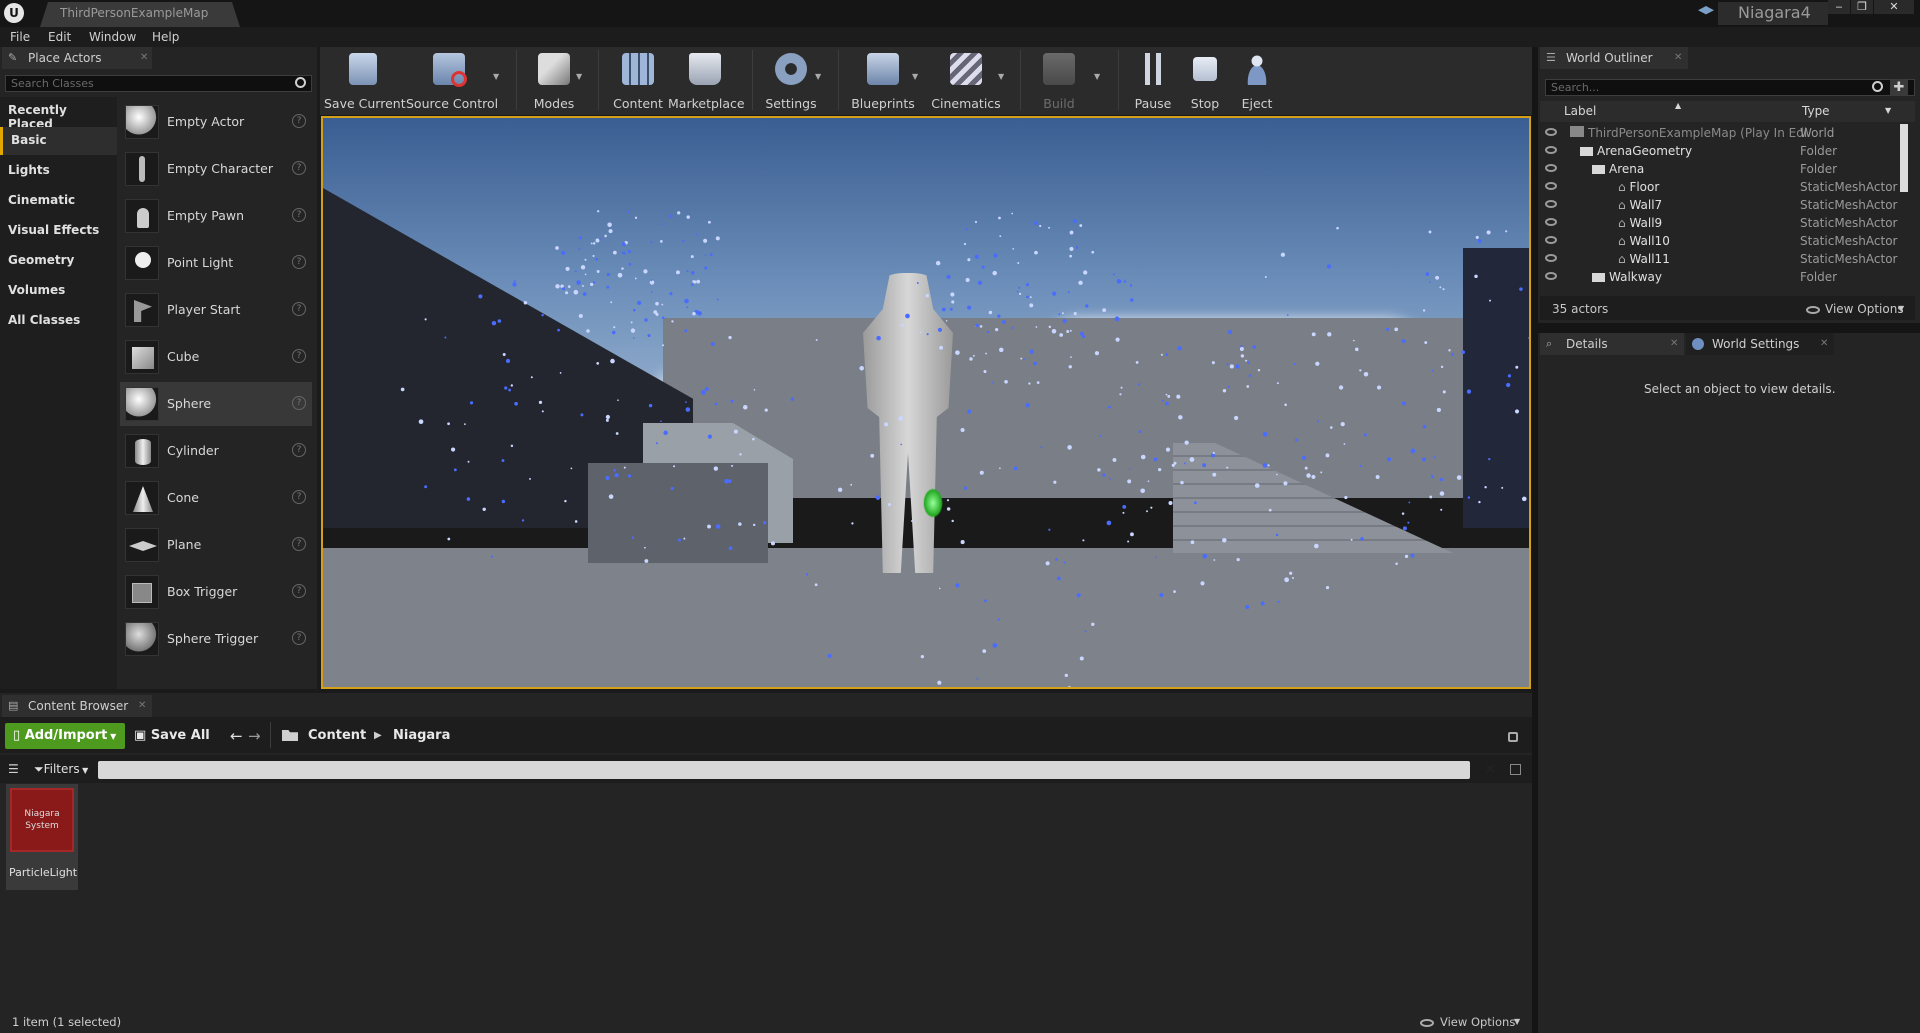  What do you see at coordinates (172, 735) in the screenshot?
I see `save-all-button: ▣ Save All` at bounding box center [172, 735].